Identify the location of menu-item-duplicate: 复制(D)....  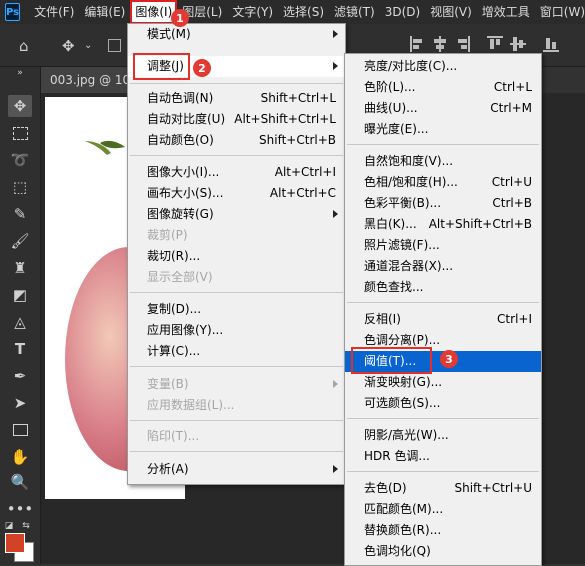
(236, 309).